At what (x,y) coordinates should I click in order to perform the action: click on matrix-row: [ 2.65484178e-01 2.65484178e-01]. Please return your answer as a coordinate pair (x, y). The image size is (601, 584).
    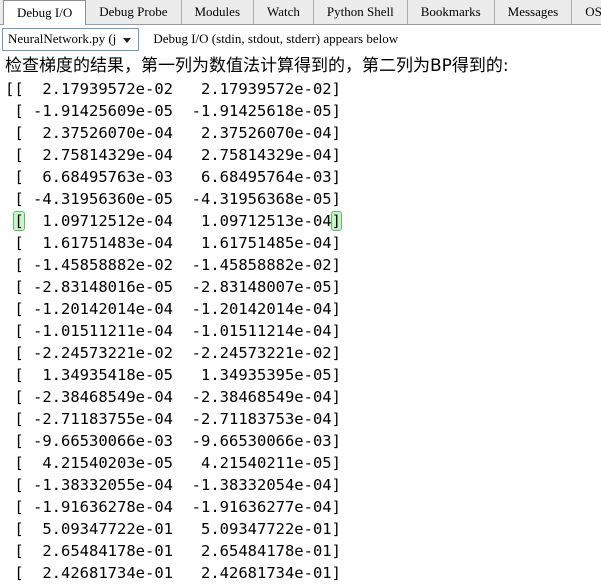
    Looking at the image, I should click on (177, 551).